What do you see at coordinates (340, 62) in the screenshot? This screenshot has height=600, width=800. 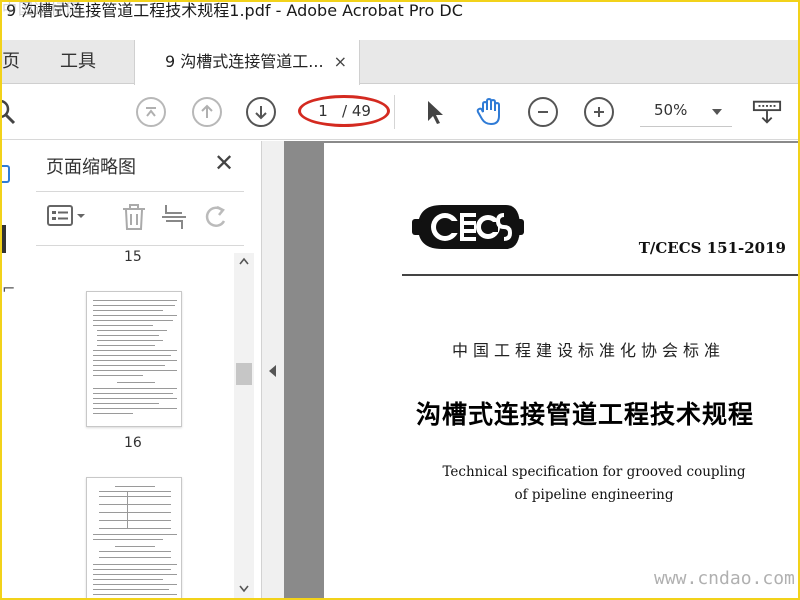 I see `close-tab-icon: ×` at bounding box center [340, 62].